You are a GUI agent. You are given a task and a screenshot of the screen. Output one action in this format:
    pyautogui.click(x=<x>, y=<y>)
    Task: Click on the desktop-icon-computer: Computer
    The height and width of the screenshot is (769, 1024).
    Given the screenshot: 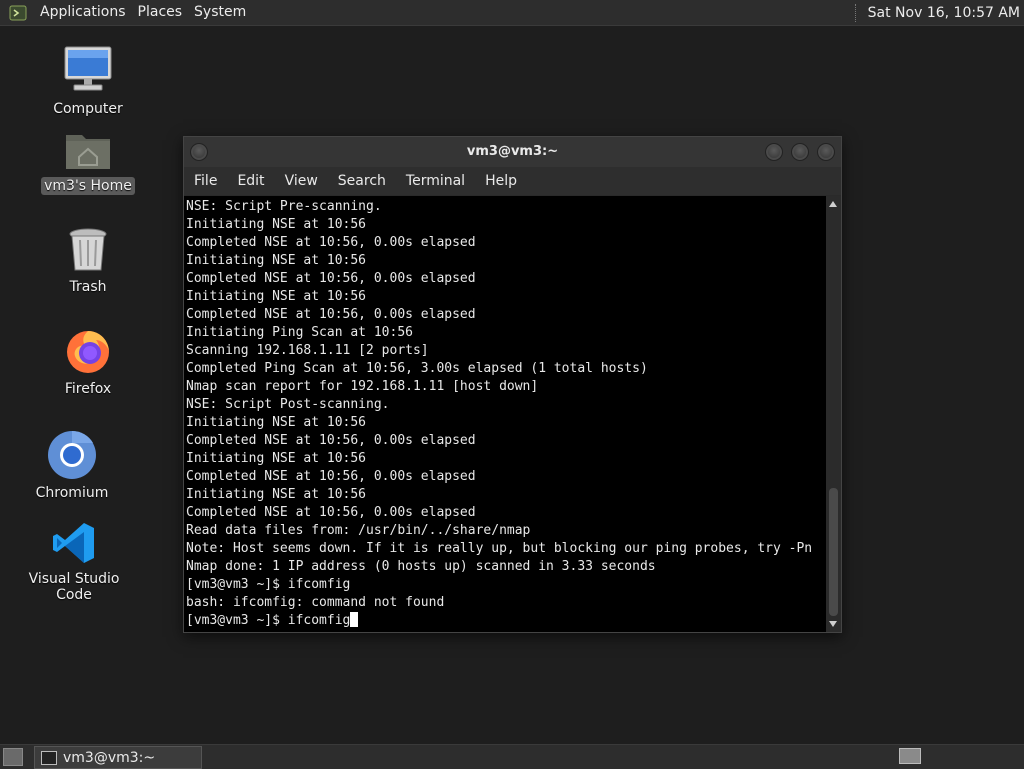 What is the action you would take?
    pyautogui.click(x=88, y=81)
    